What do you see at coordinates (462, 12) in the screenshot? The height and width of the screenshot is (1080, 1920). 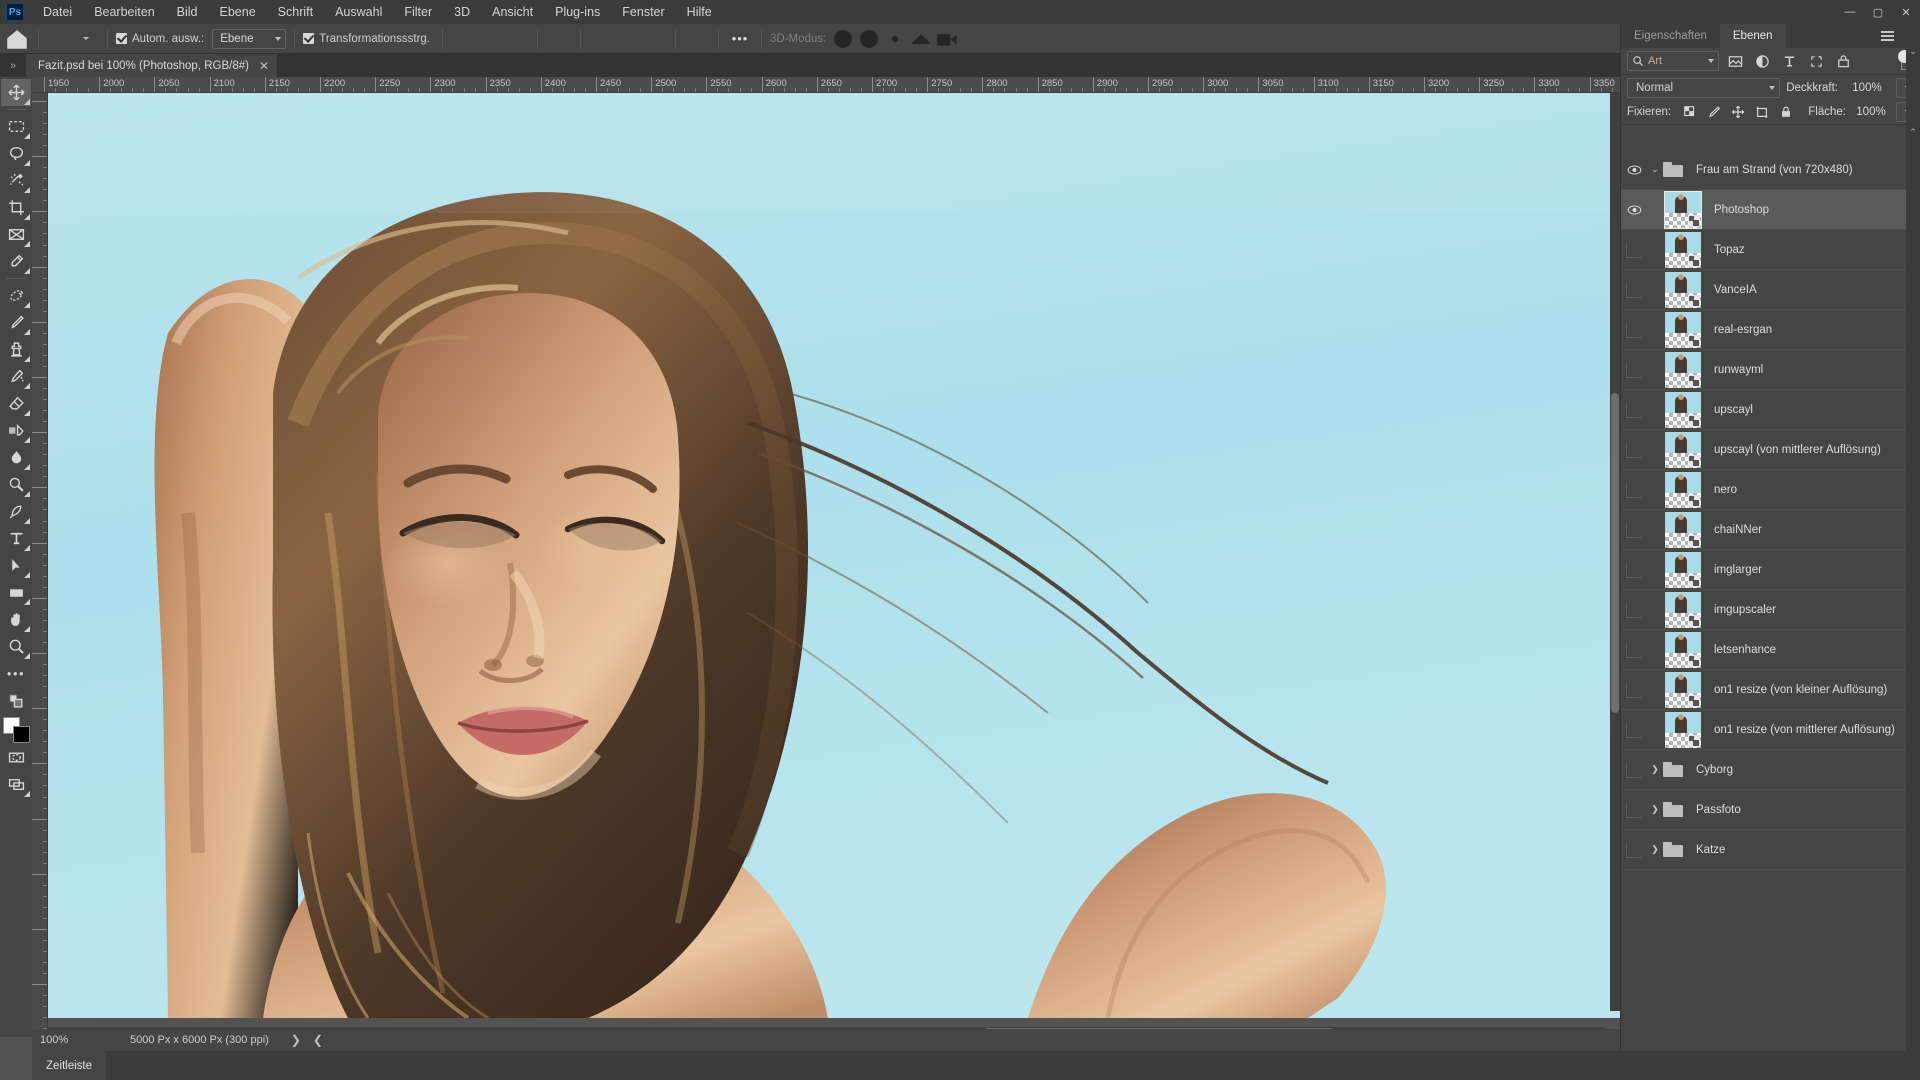 I see `menu-3d: 3D` at bounding box center [462, 12].